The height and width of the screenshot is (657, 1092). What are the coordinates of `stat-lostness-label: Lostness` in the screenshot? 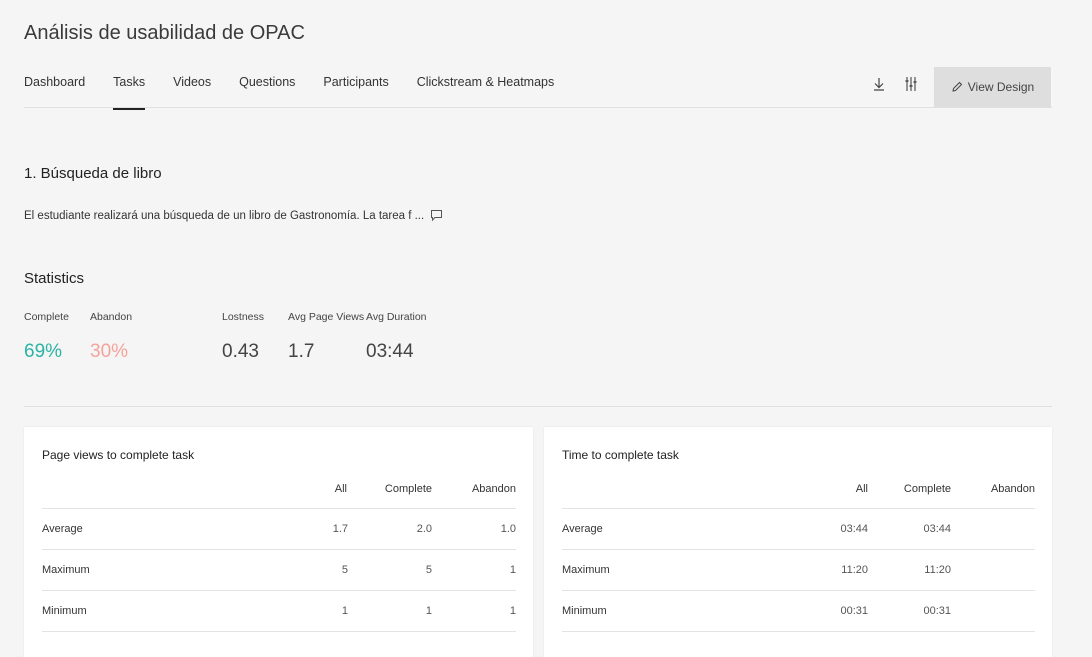 It's located at (243, 317).